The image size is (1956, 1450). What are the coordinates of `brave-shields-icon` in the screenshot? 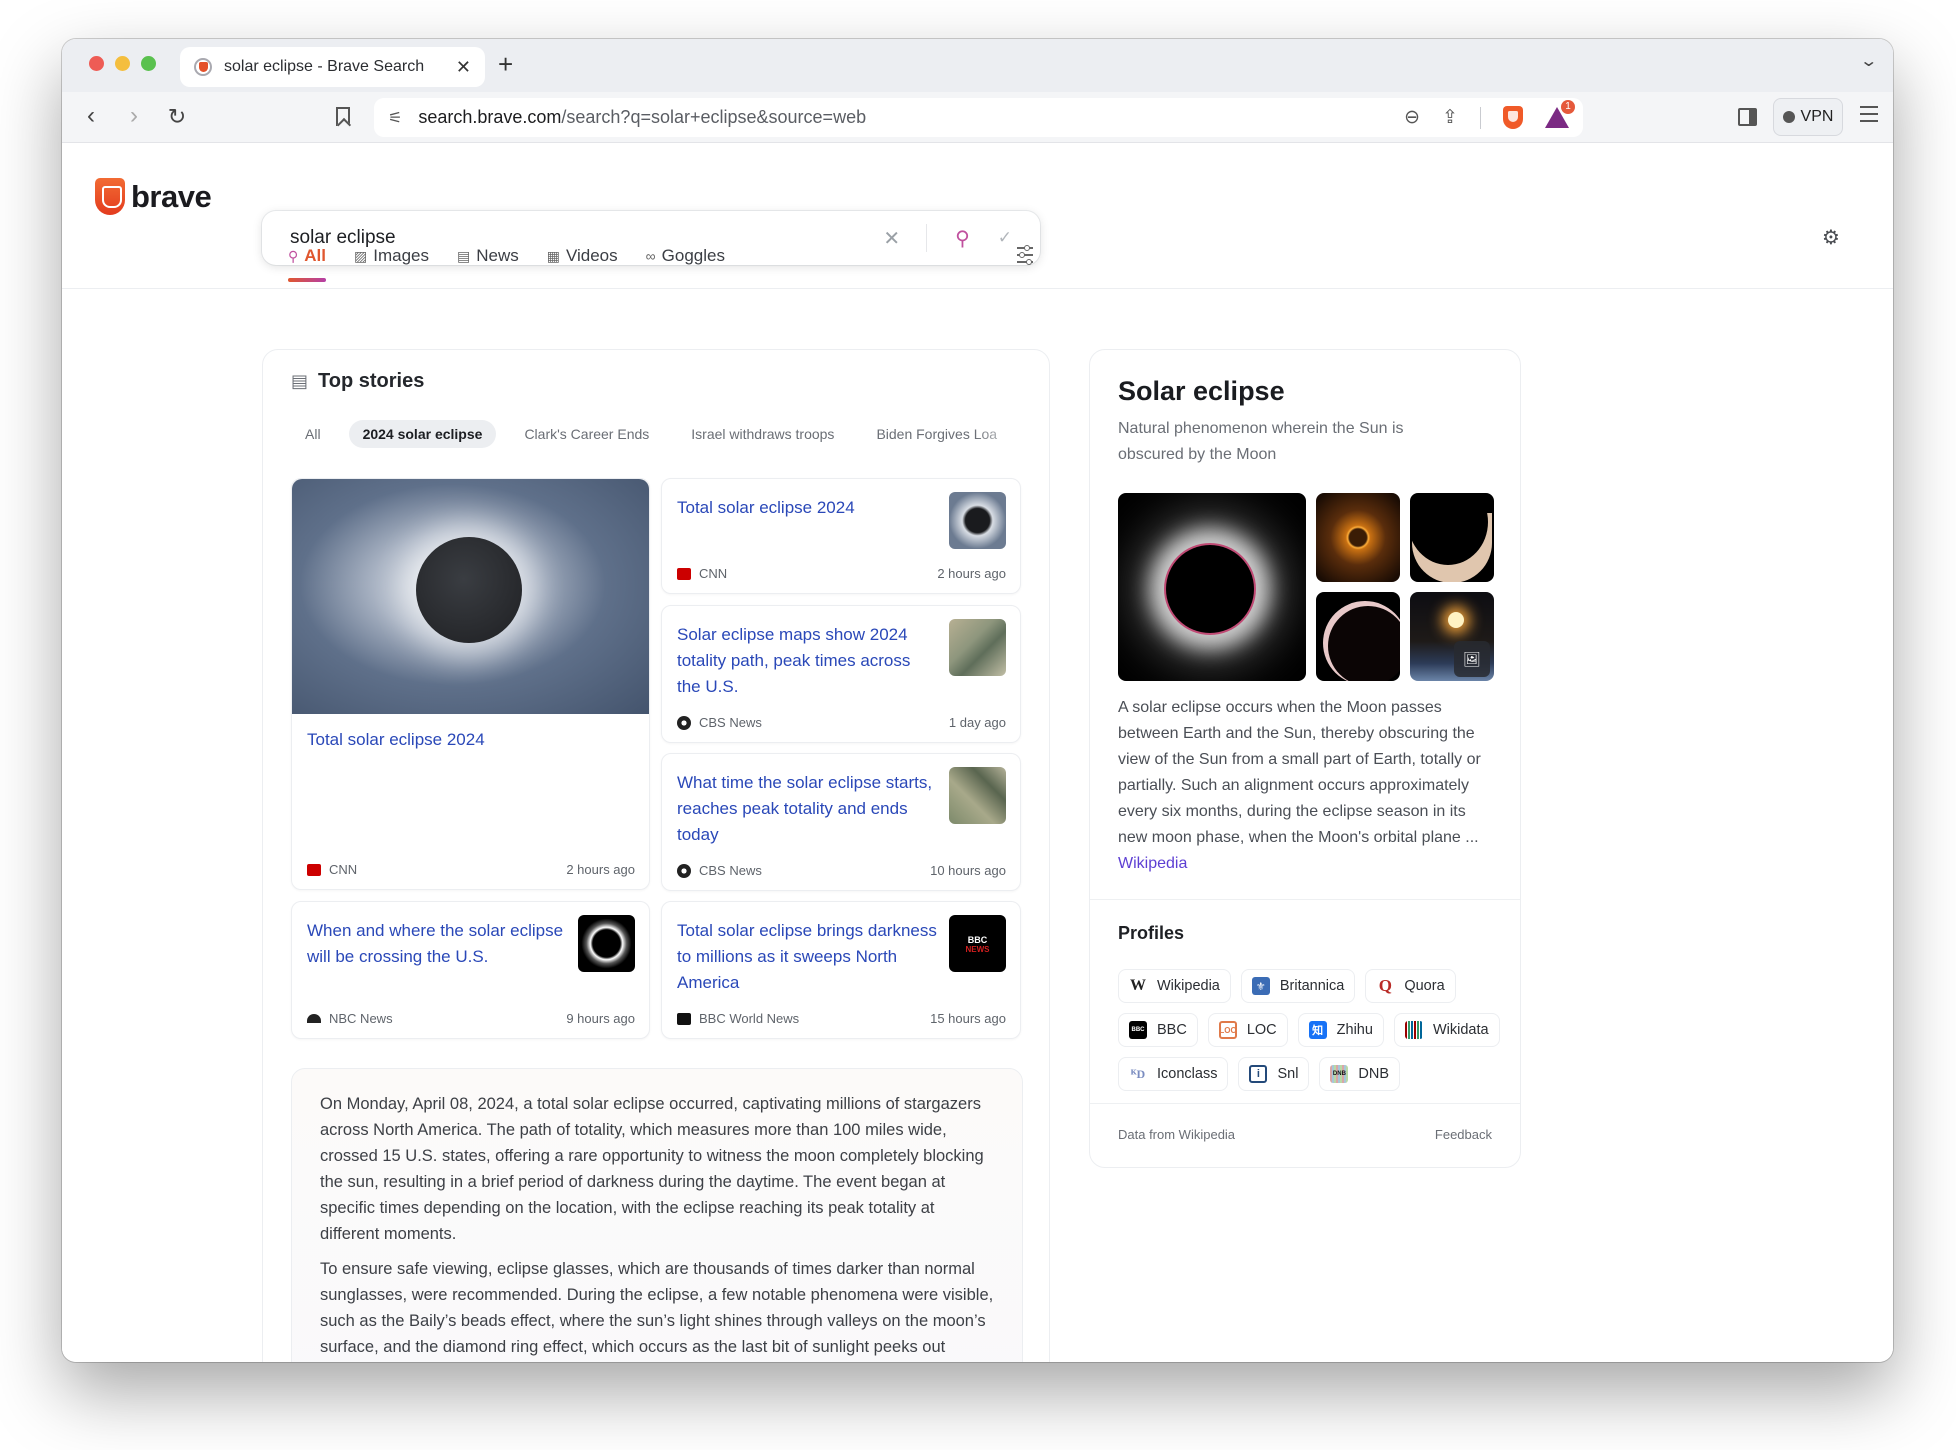 It's located at (1513, 117).